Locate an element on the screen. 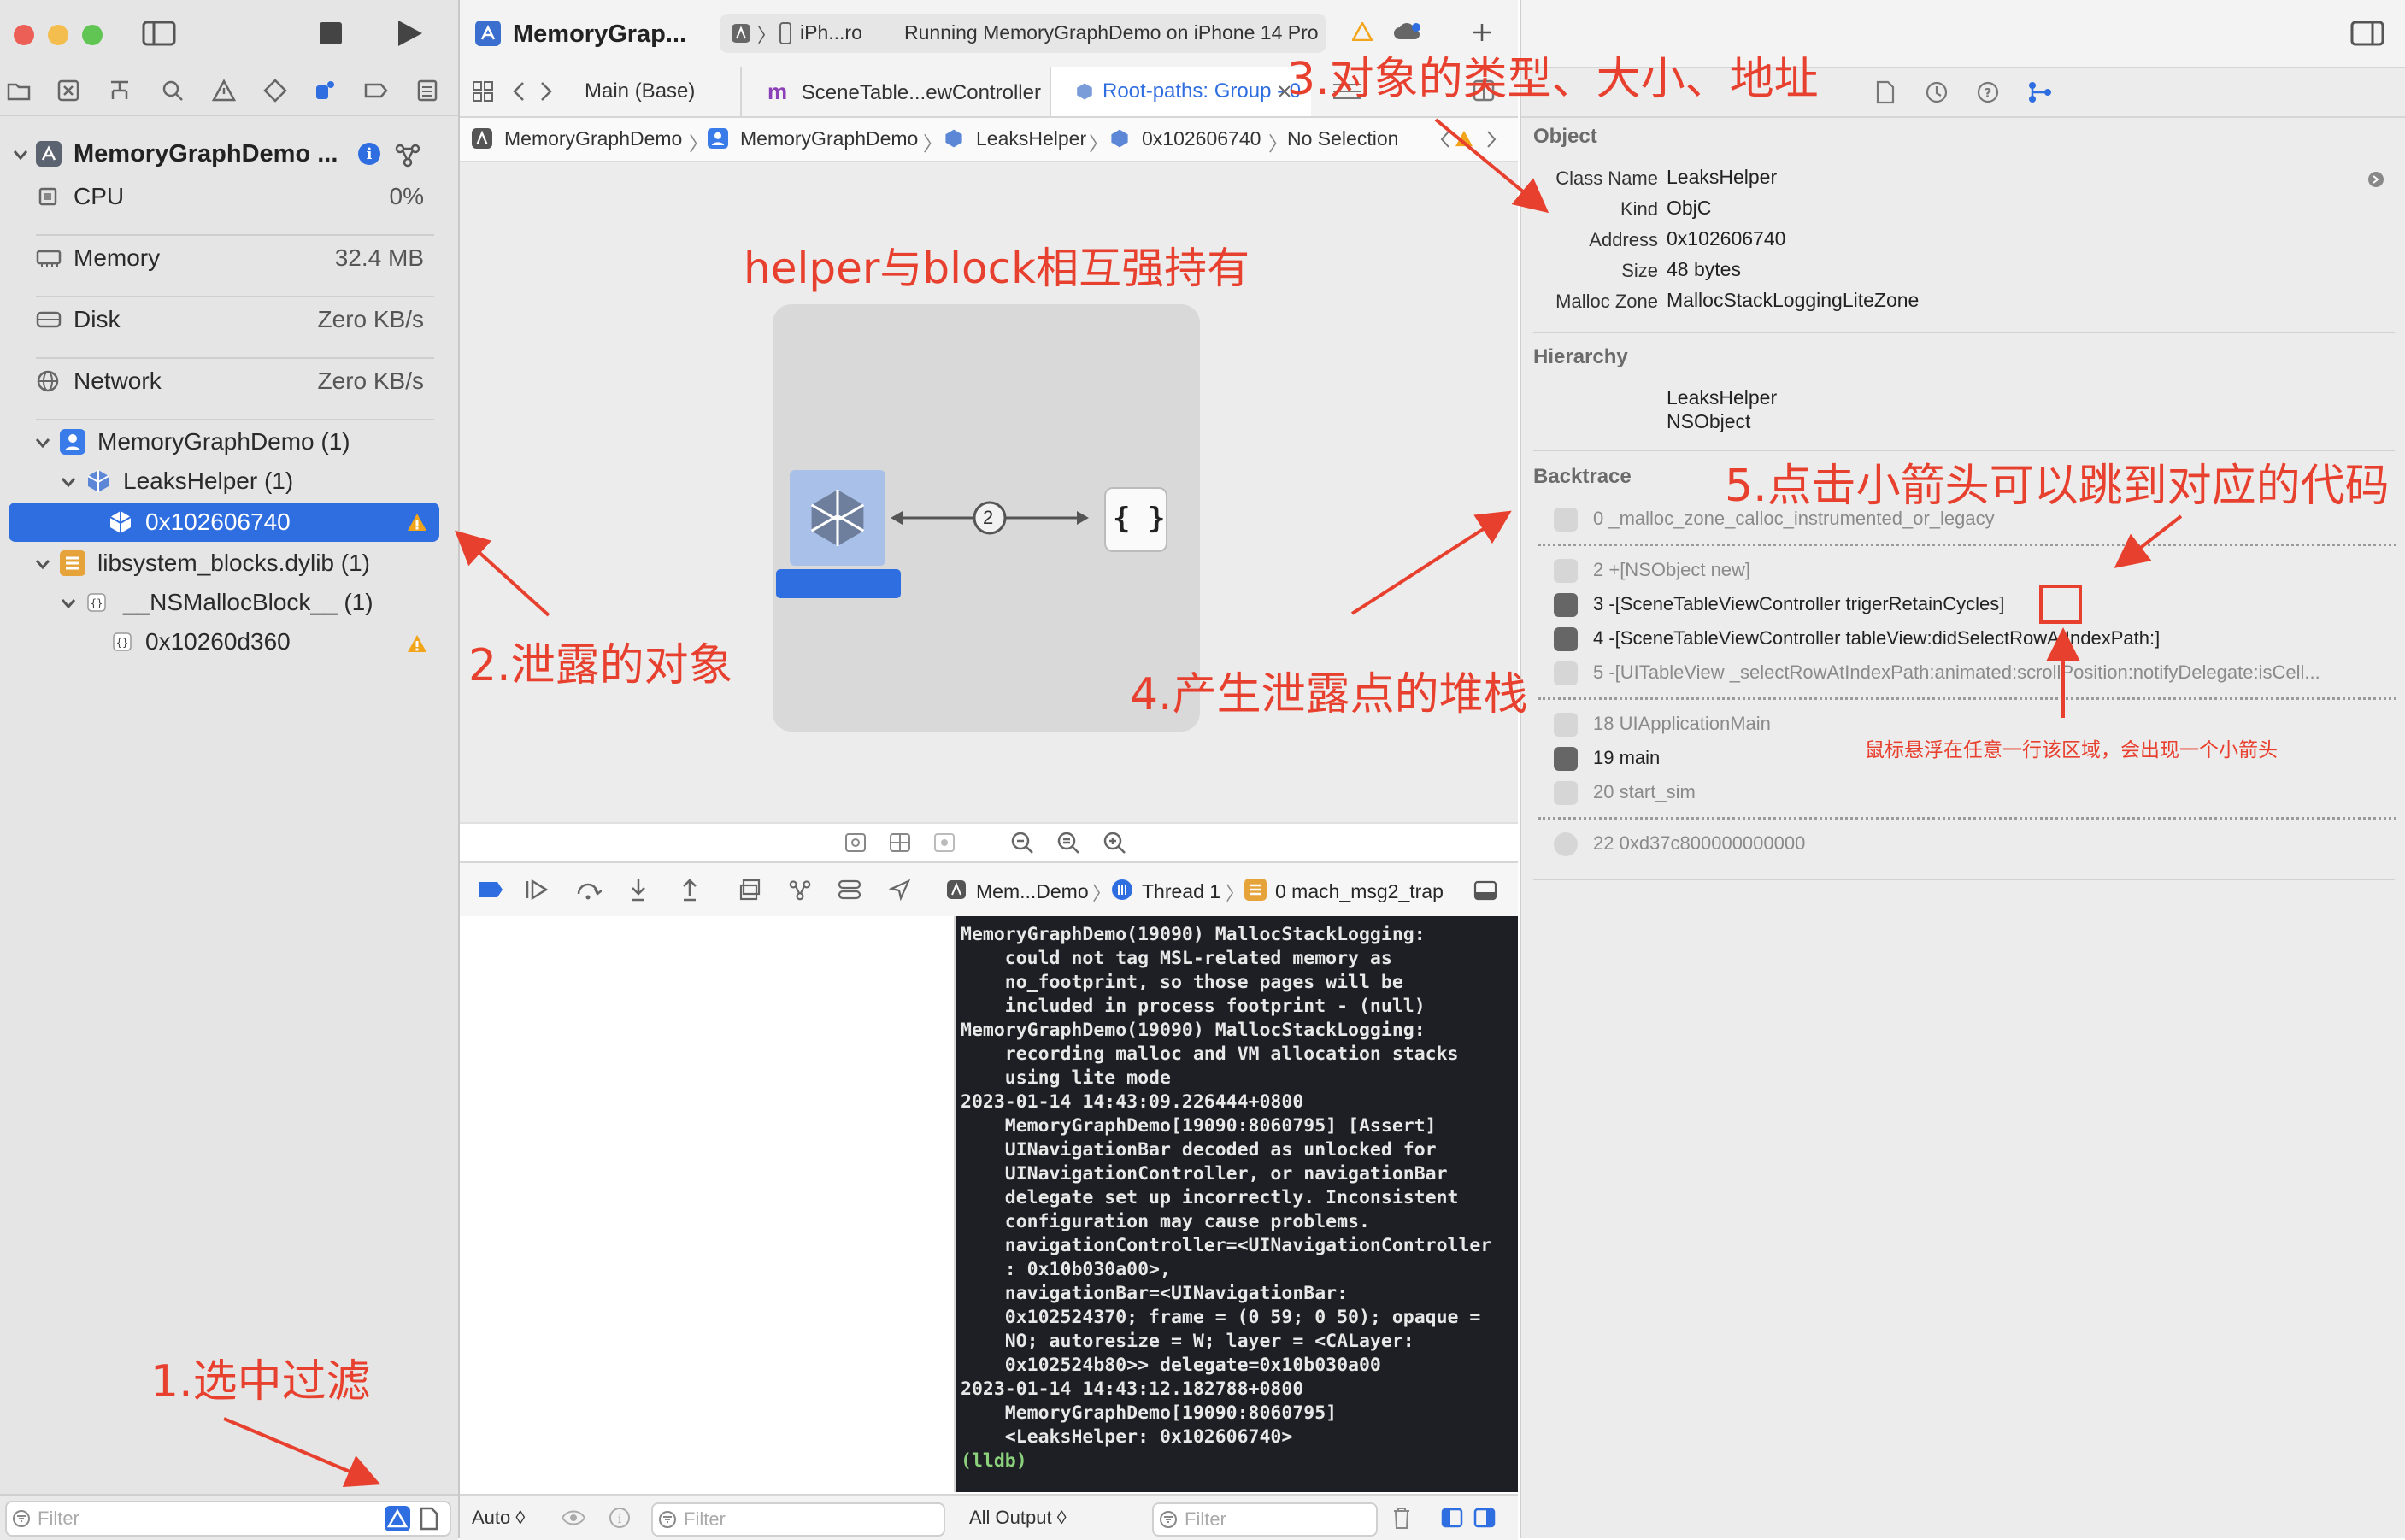 This screenshot has height=1540, width=2405. debug-view-hierarchy-icon is located at coordinates (750, 890).